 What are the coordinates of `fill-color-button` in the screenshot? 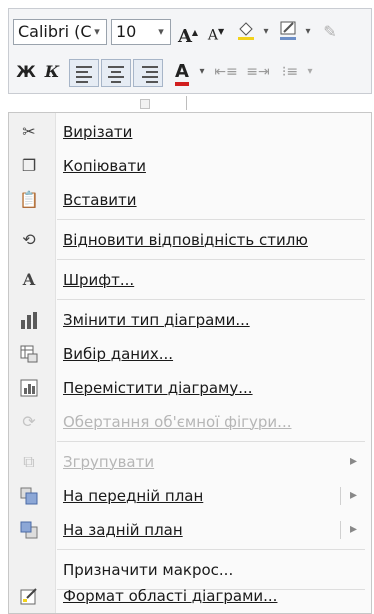 It's located at (246, 32).